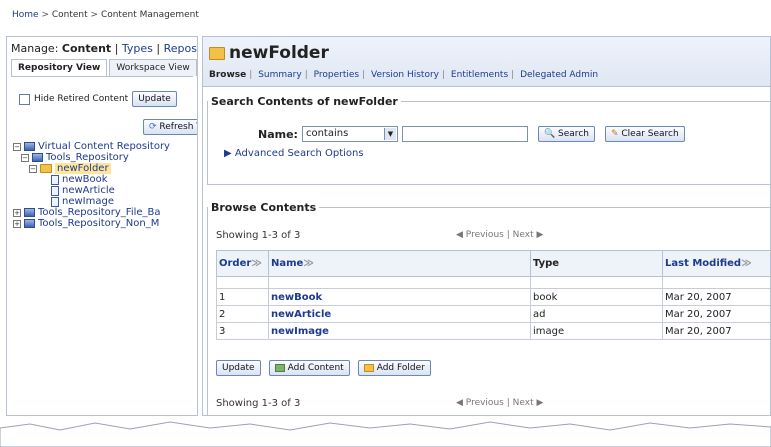  What do you see at coordinates (242, 331) in the screenshot?
I see `order-cell: 3` at bounding box center [242, 331].